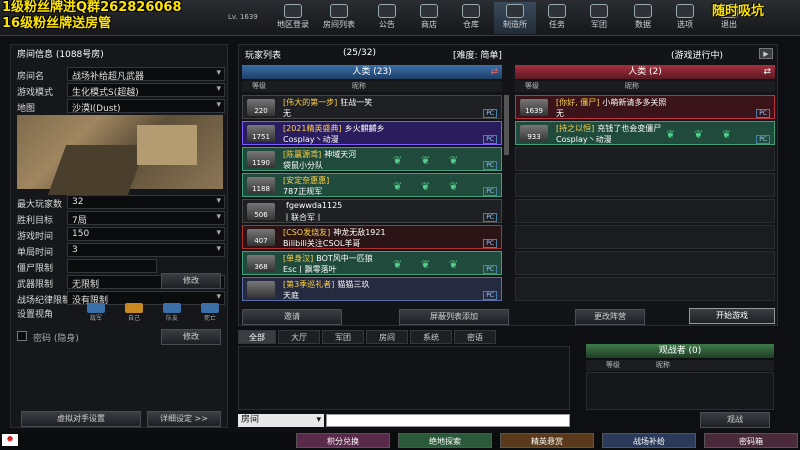 Image resolution: width=800 pixels, height=450 pixels. Describe the element at coordinates (475, 337) in the screenshot. I see `chat-tab-5: 密语` at that location.